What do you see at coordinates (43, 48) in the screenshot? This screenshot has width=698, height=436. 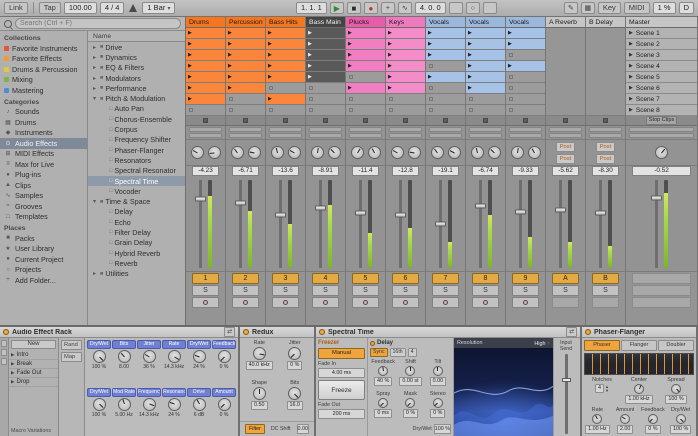 I see `sidebar-item-favorite-instruments: Favorite Instruments` at bounding box center [43, 48].